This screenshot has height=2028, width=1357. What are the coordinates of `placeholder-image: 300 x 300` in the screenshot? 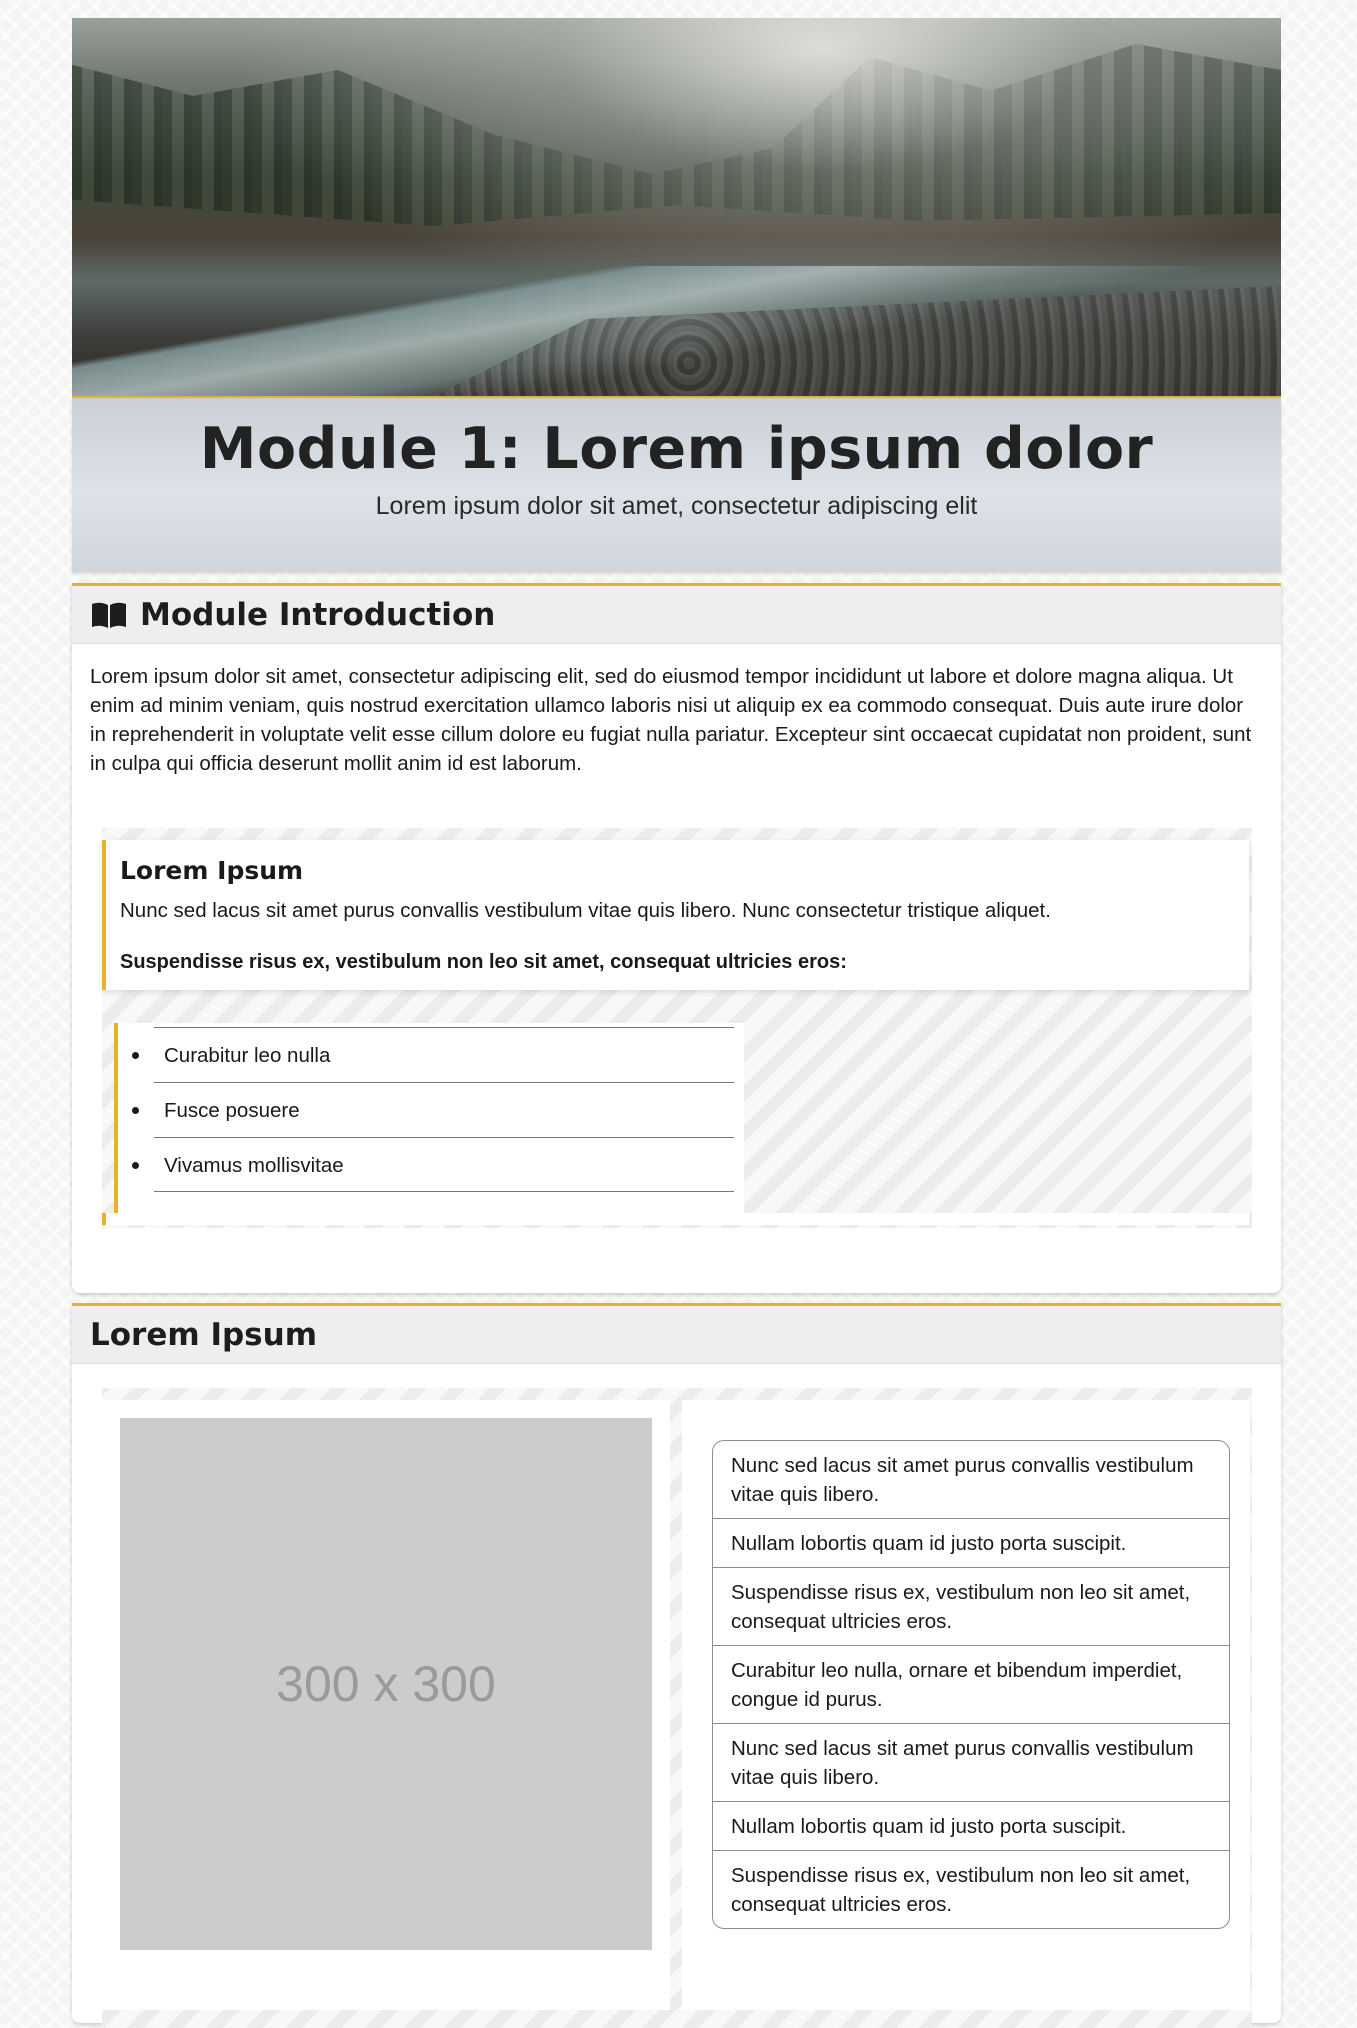 It's located at (386, 1684).